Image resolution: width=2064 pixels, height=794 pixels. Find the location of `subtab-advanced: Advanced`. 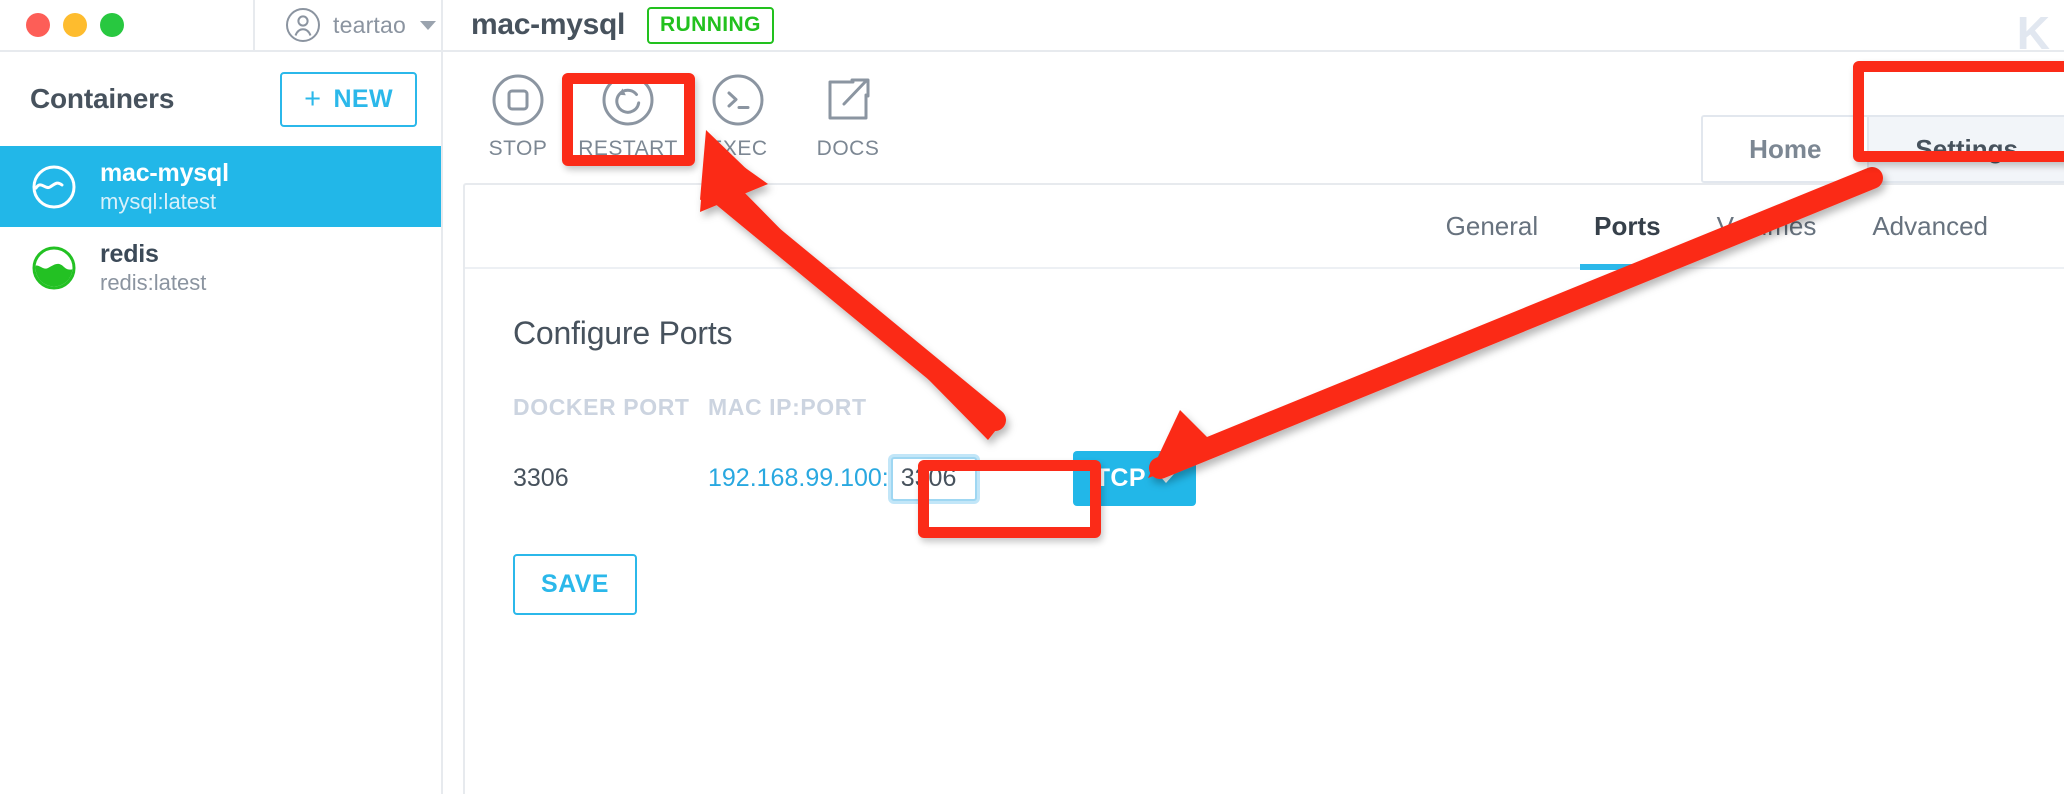

subtab-advanced: Advanced is located at coordinates (1930, 226).